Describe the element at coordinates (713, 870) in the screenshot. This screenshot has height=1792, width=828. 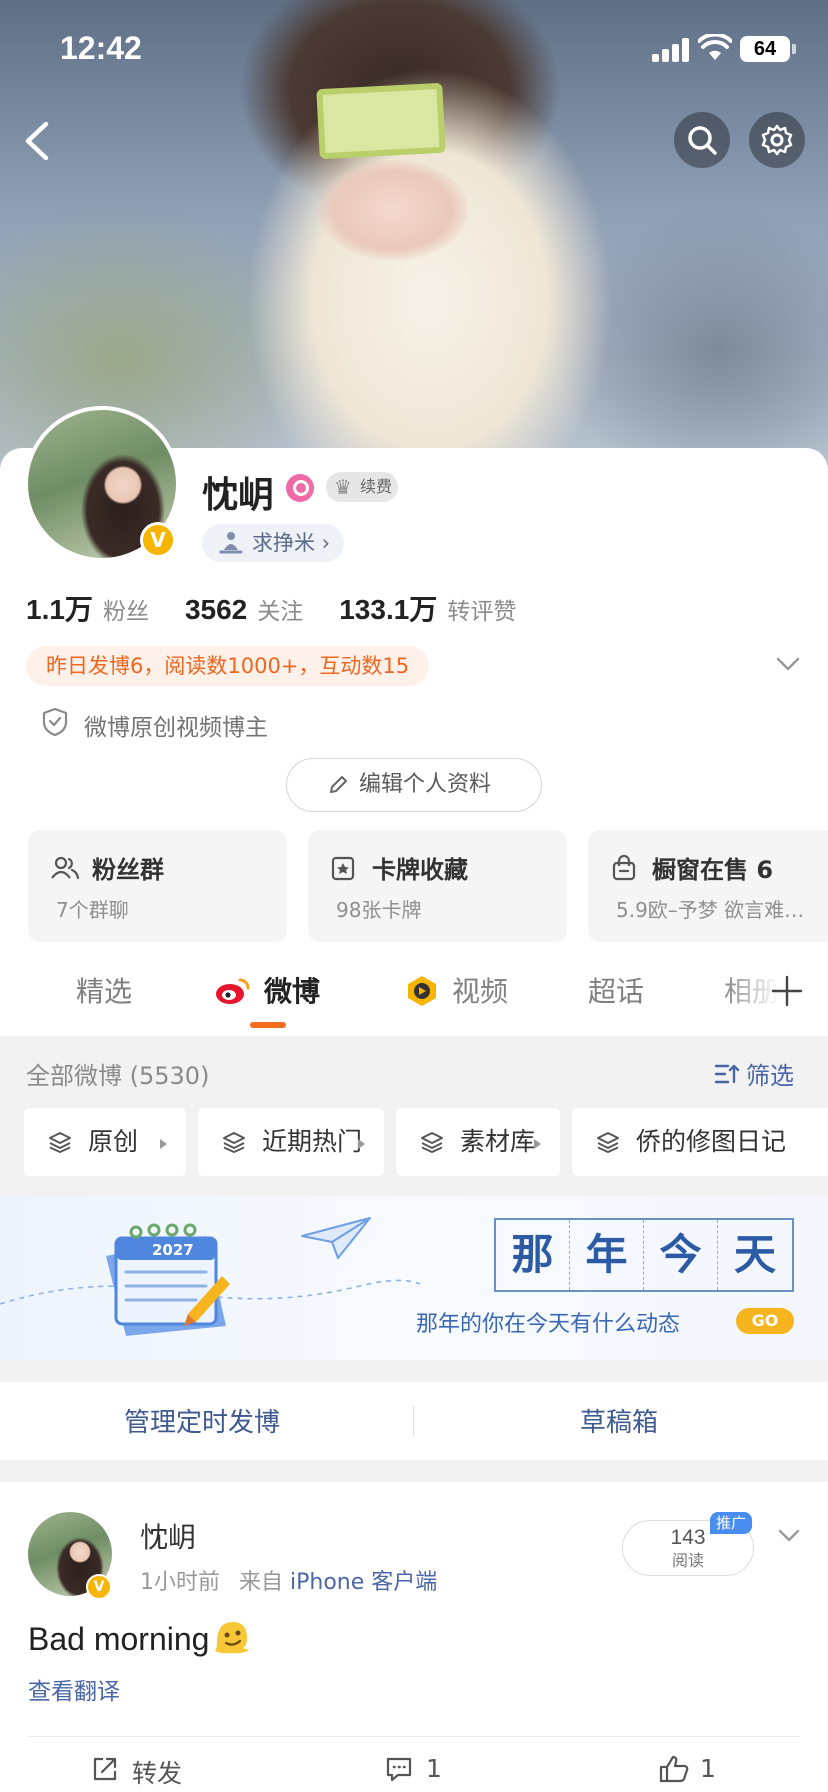
I see `shop-window-title: 橱窗在售 6` at that location.